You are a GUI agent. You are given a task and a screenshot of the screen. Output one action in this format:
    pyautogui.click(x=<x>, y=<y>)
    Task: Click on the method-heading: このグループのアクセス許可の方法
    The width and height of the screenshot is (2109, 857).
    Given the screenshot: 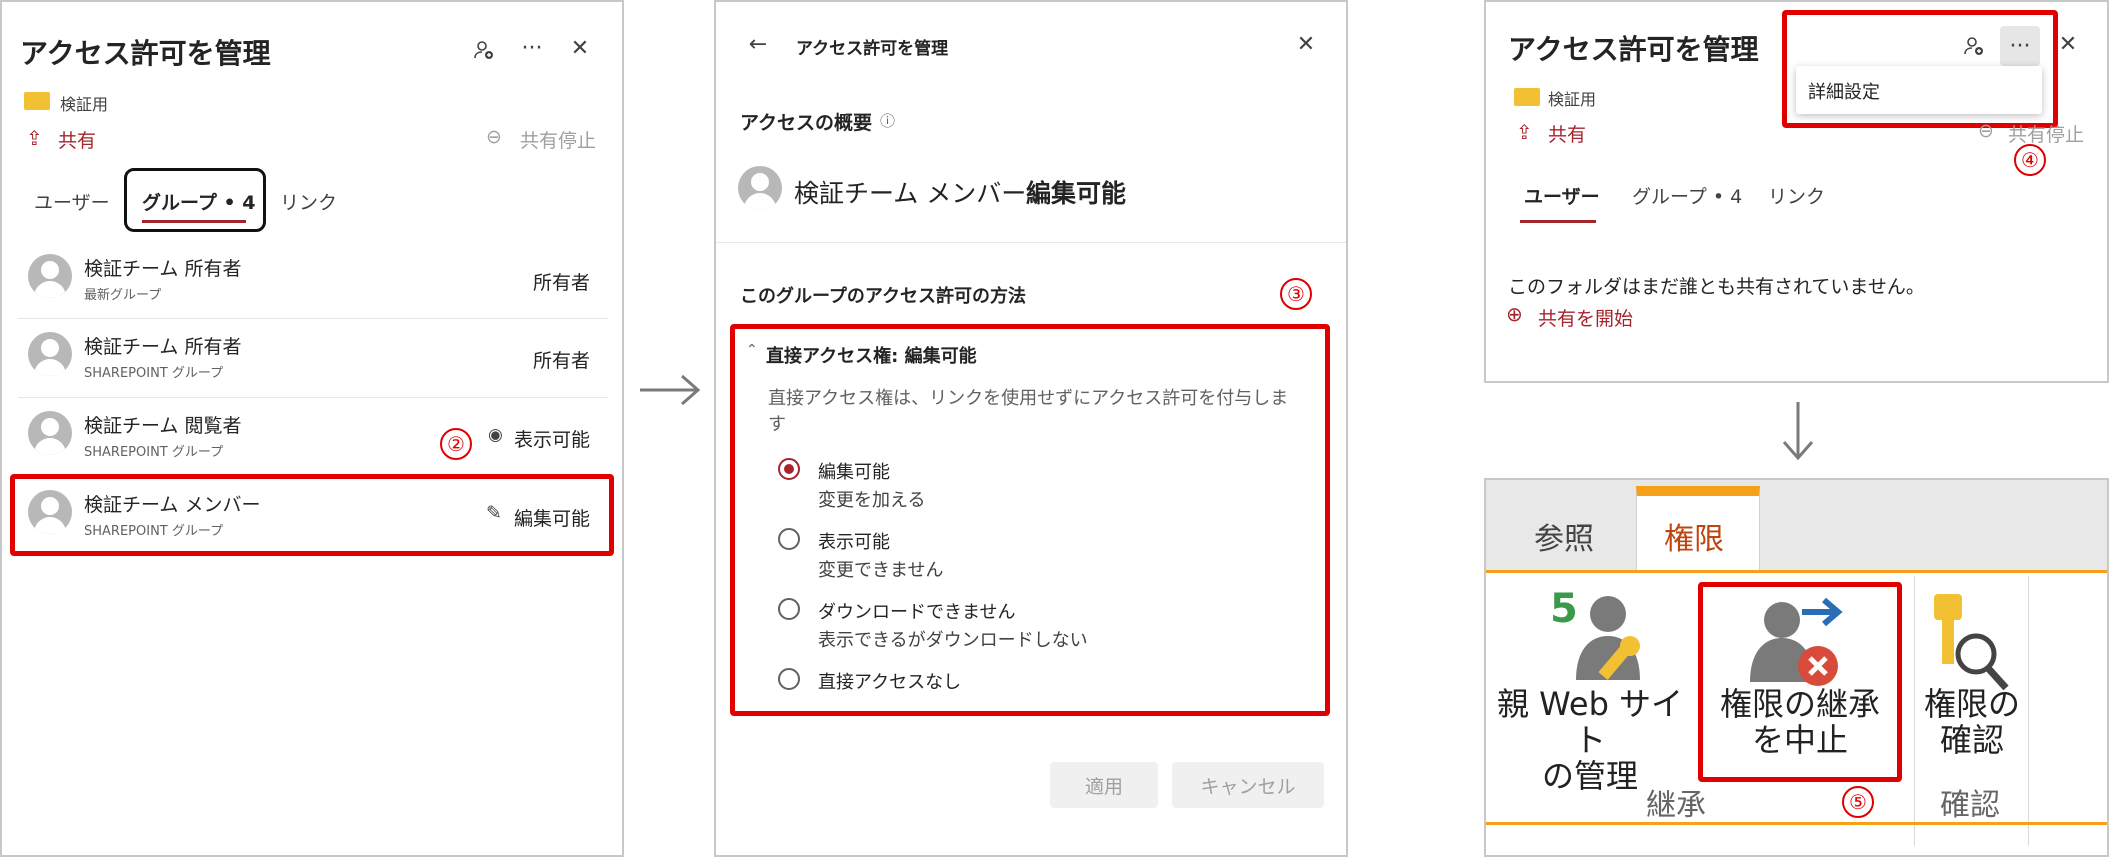 What is the action you would take?
    pyautogui.click(x=883, y=296)
    